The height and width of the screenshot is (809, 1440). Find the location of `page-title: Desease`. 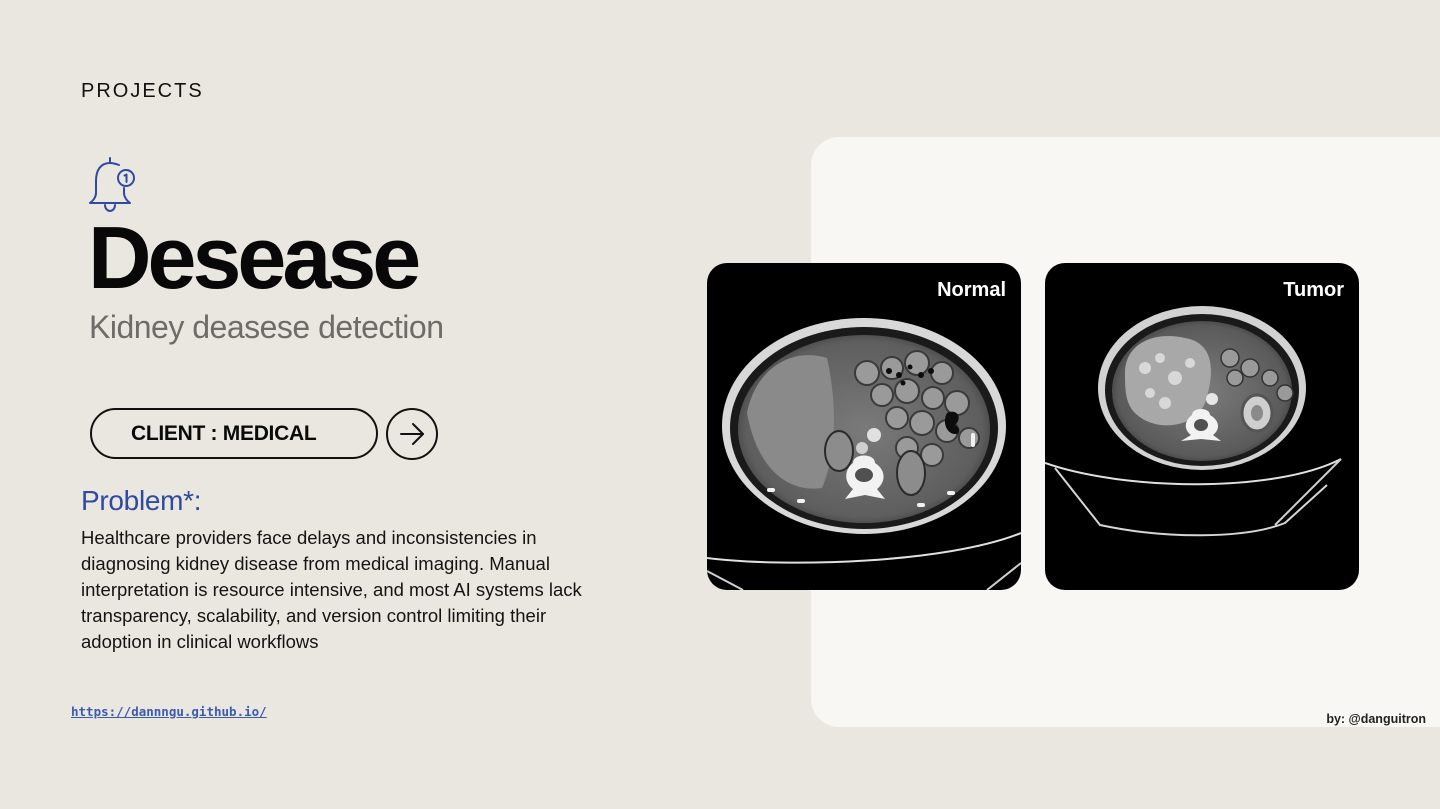

page-title: Desease is located at coordinates (254, 257).